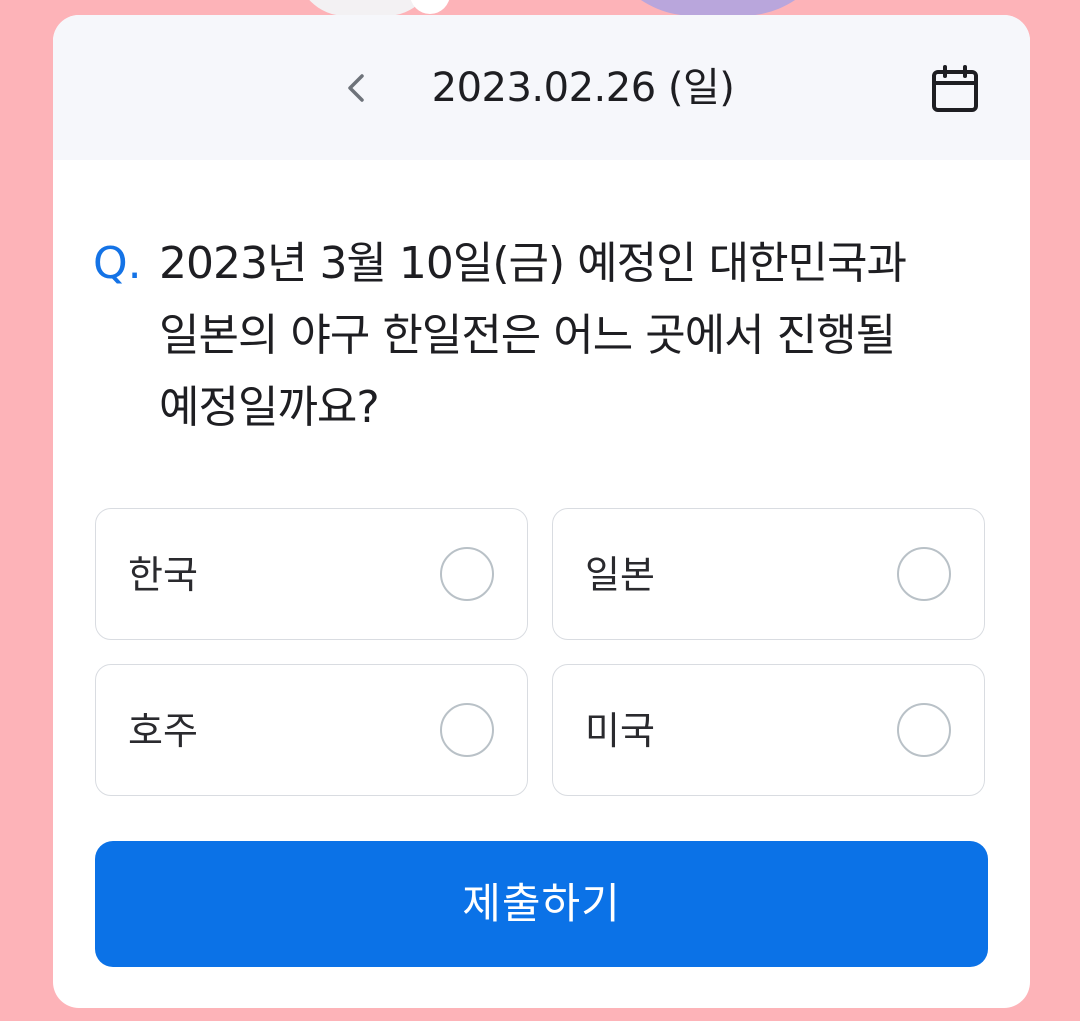  I want to click on date-header: 2023.02.26 (일), so click(541, 87).